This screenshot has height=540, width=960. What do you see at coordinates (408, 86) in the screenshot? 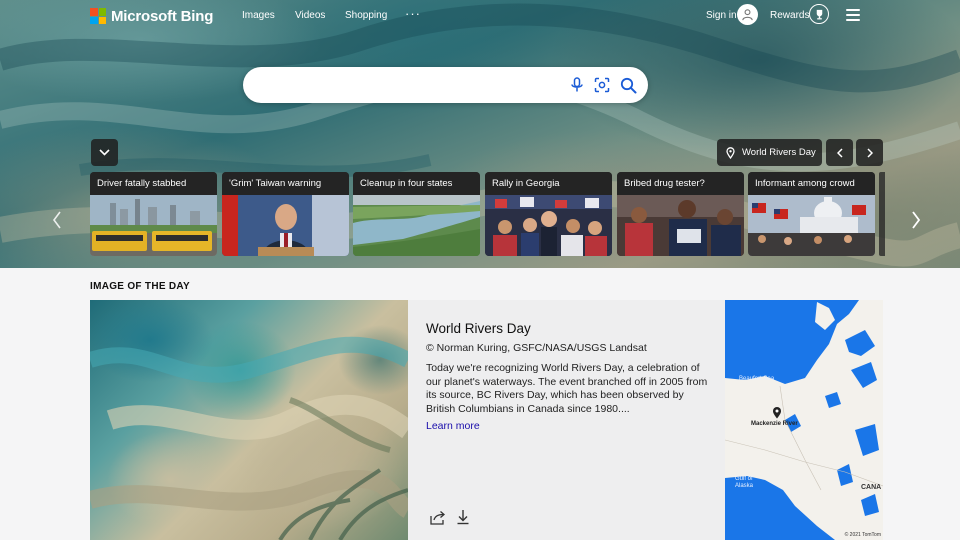
I see `search-input` at bounding box center [408, 86].